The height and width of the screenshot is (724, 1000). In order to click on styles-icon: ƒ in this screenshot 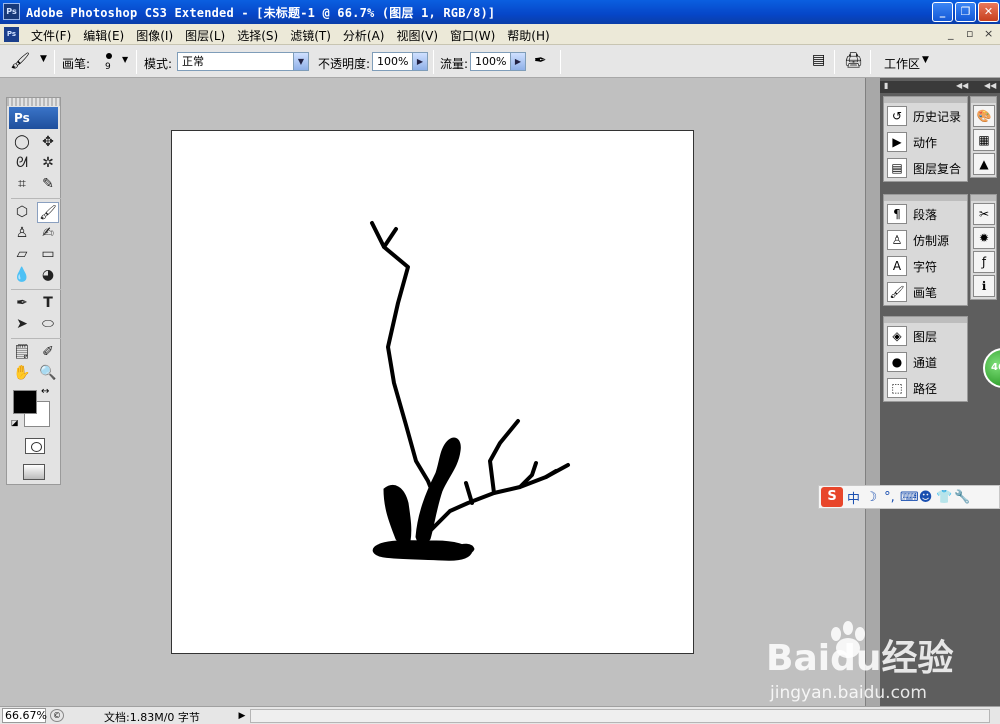, I will do `click(984, 262)`.